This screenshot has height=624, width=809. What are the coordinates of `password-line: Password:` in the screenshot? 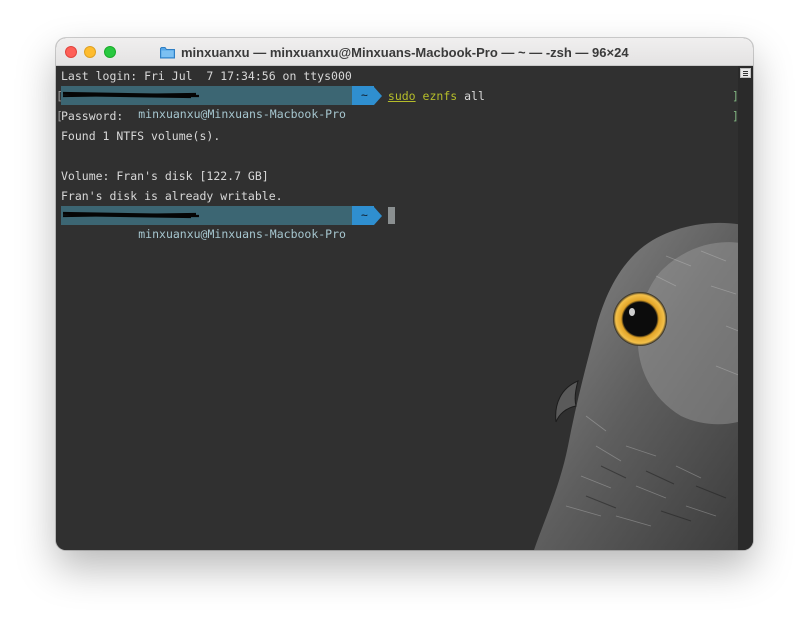 It's located at (92, 116).